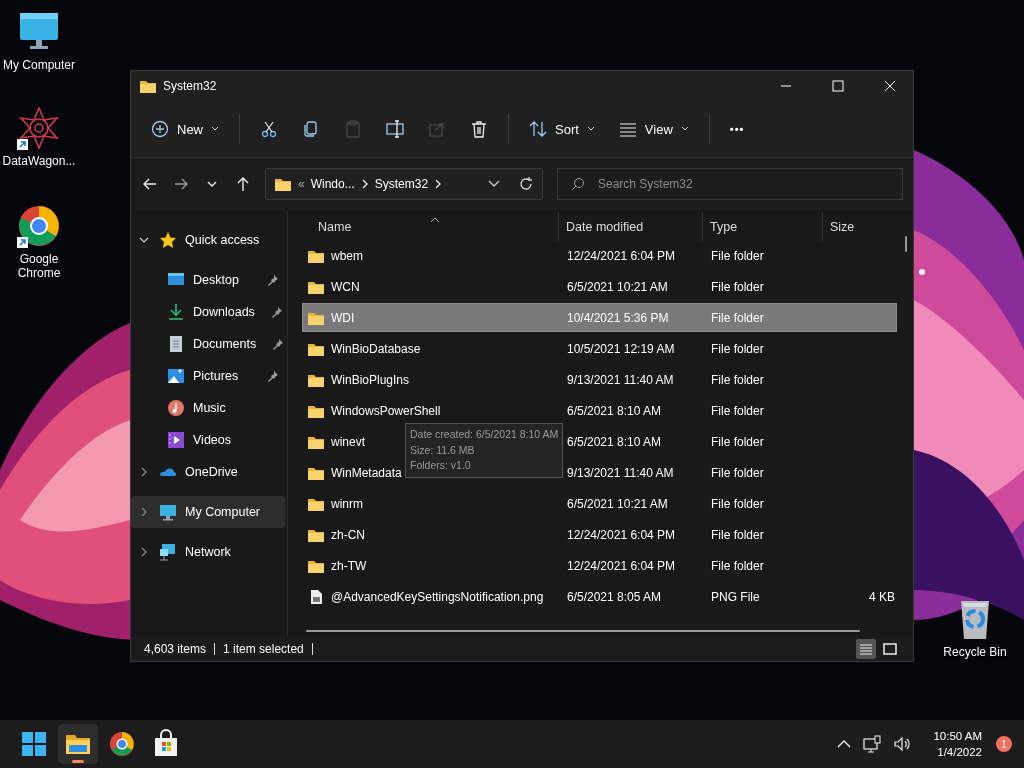 This screenshot has height=768, width=1024. What do you see at coordinates (301, 184) in the screenshot?
I see `breadcrumb-overflow: «` at bounding box center [301, 184].